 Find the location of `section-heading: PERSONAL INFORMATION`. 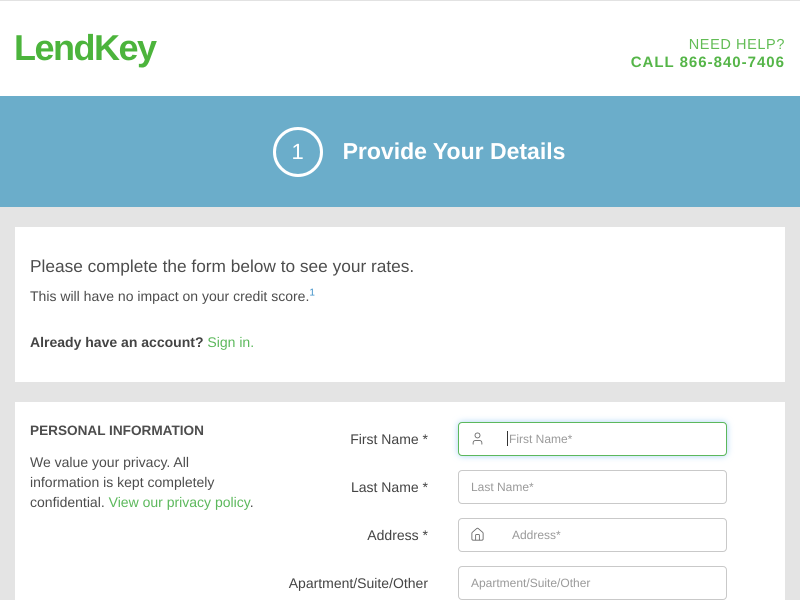

section-heading: PERSONAL INFORMATION is located at coordinates (117, 431).